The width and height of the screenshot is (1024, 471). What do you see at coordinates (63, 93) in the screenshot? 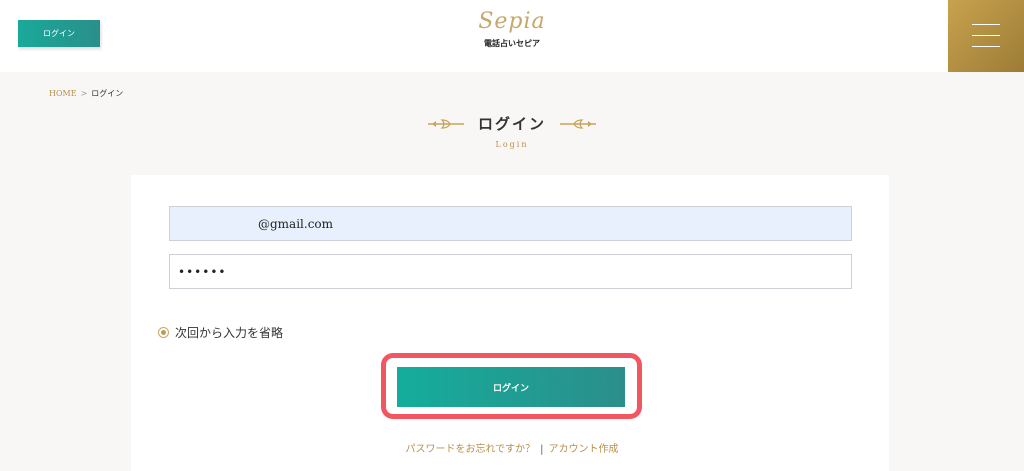
I see `breadcrumb-home-link: HOME` at bounding box center [63, 93].